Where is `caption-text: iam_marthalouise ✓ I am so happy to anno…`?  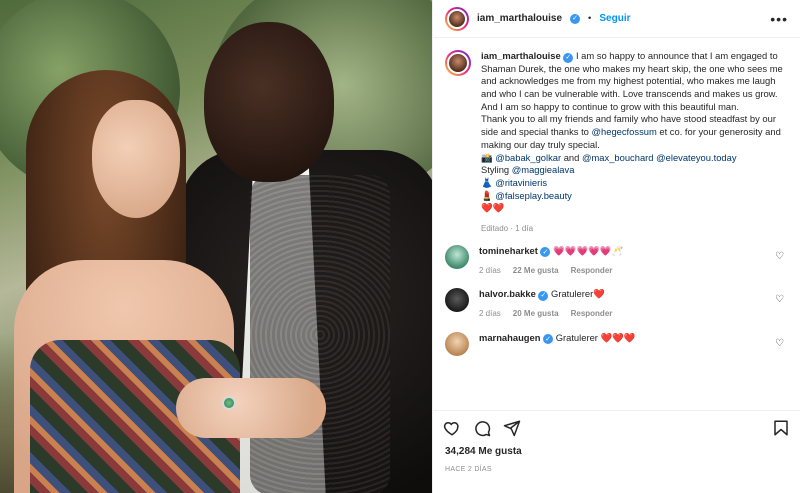 caption-text: iam_marthalouise ✓ I am so happy to anno… is located at coordinates (632, 132).